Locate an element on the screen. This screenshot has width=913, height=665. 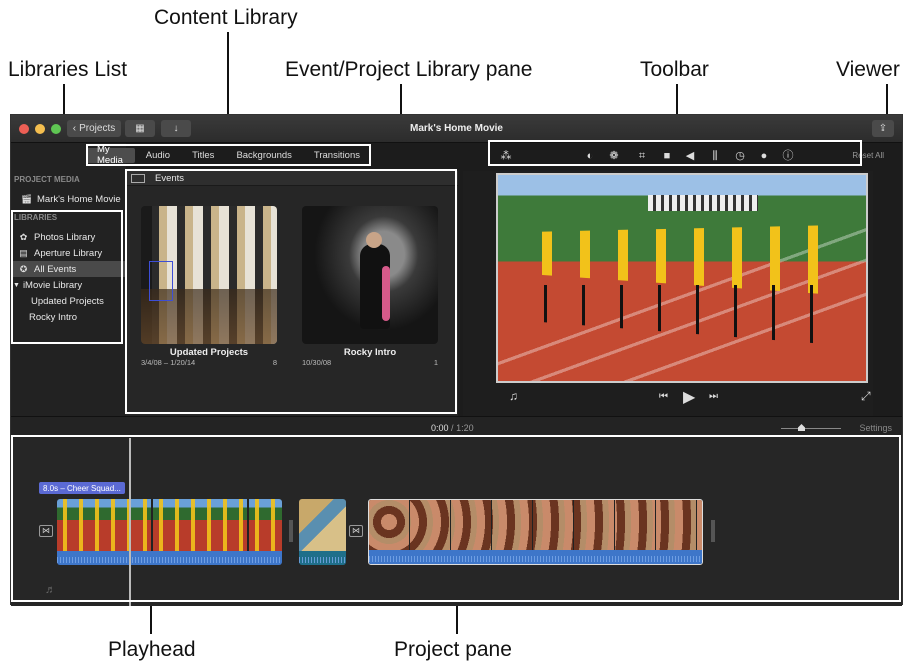
callout-project-pane: Project pane is located at coordinates (453, 649).